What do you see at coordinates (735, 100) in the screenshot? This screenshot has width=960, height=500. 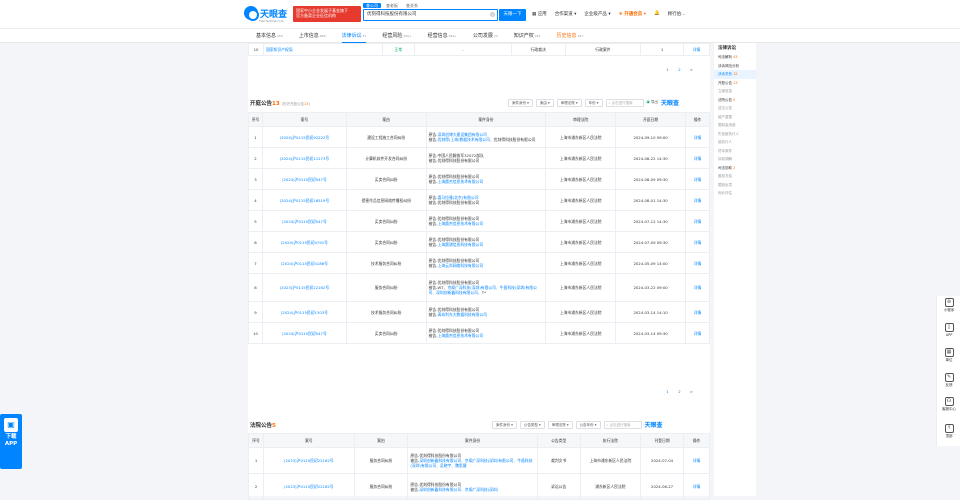 I see `right-nav-item: 法院公告5` at bounding box center [735, 100].